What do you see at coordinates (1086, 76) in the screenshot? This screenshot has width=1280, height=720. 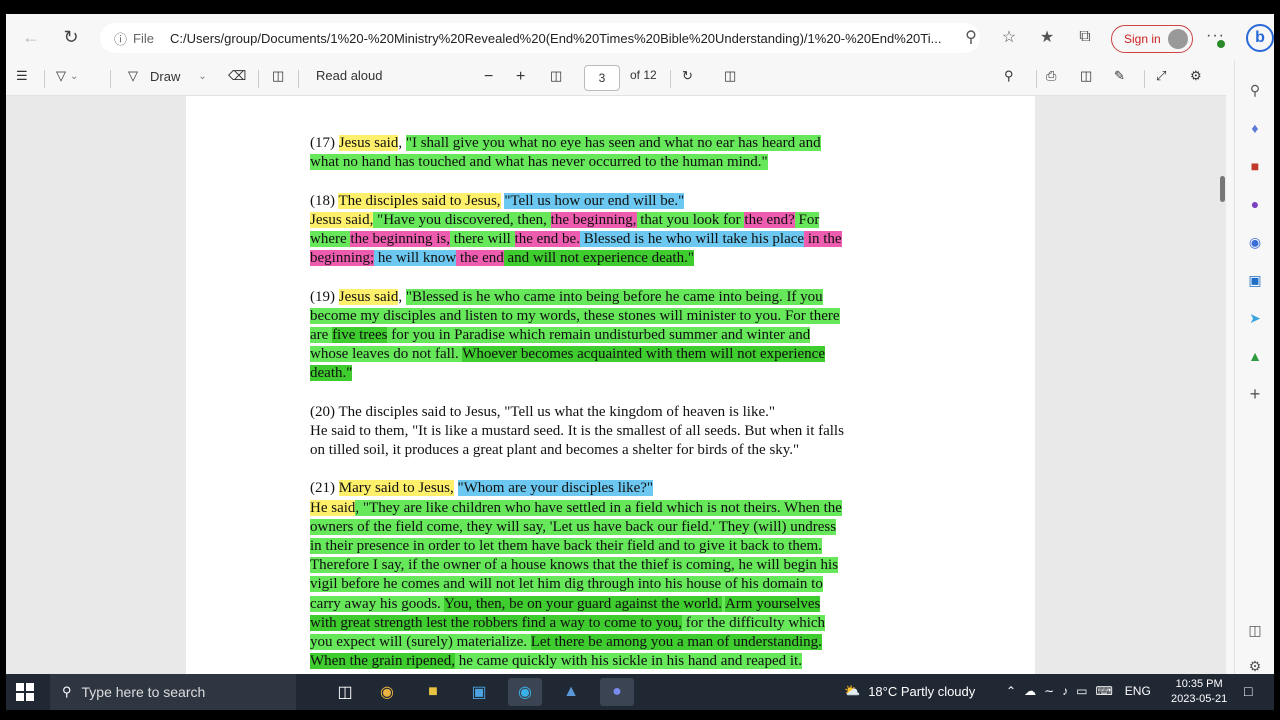 I see `save-icon: ◫` at bounding box center [1086, 76].